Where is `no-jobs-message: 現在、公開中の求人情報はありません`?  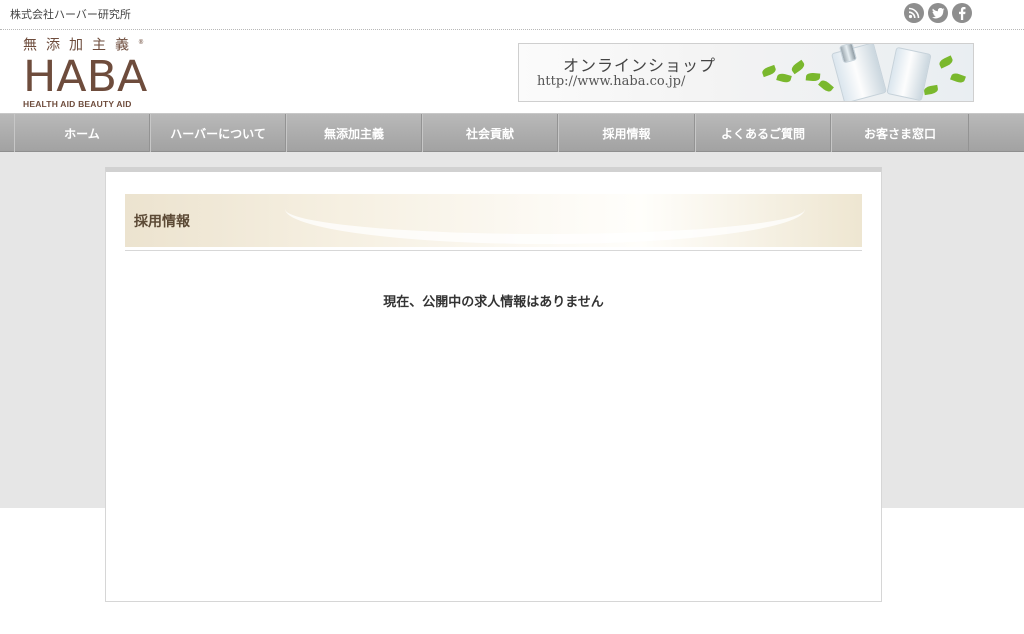
no-jobs-message: 現在、公開中の求人情報はありません is located at coordinates (493, 302).